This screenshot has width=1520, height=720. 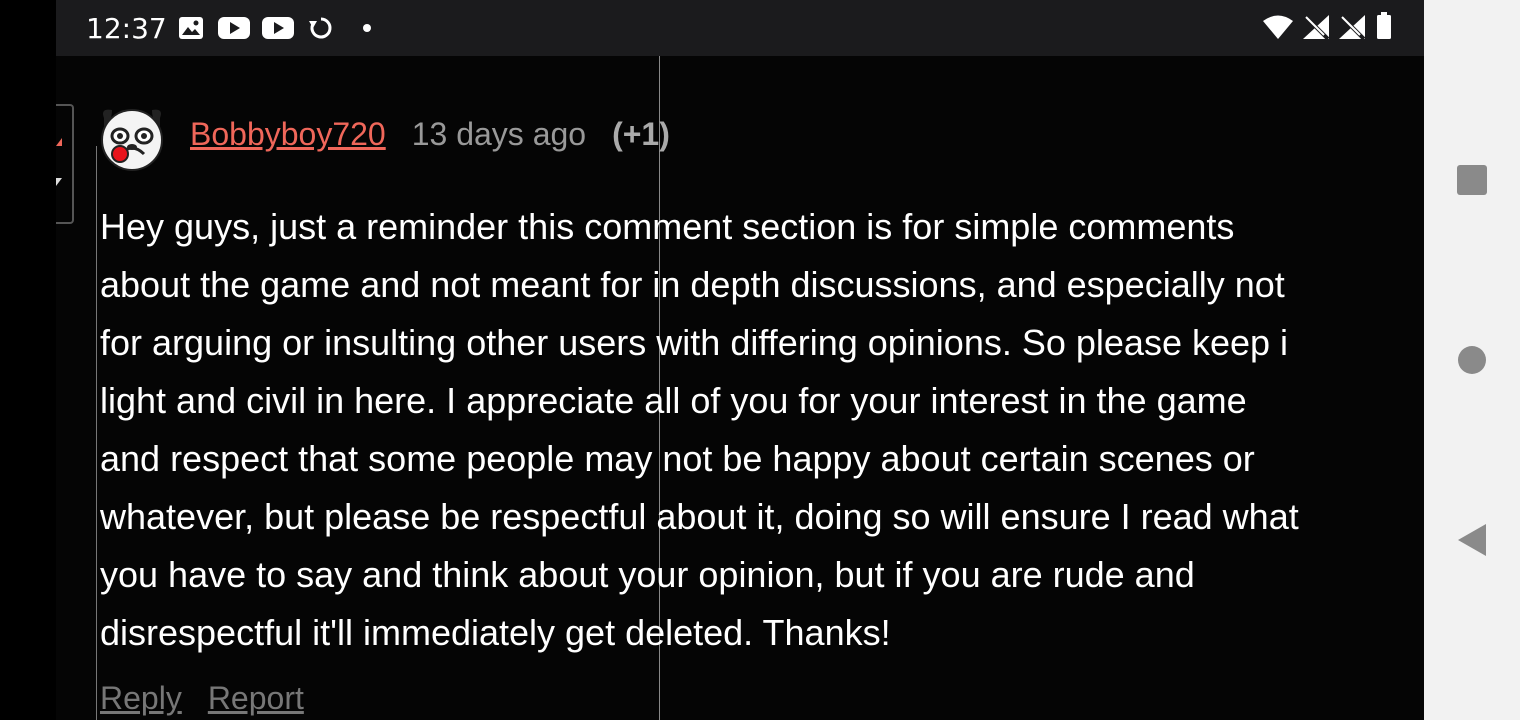 I want to click on comment-header: Bobbyboy720 13 days ago (+1), so click(x=430, y=138).